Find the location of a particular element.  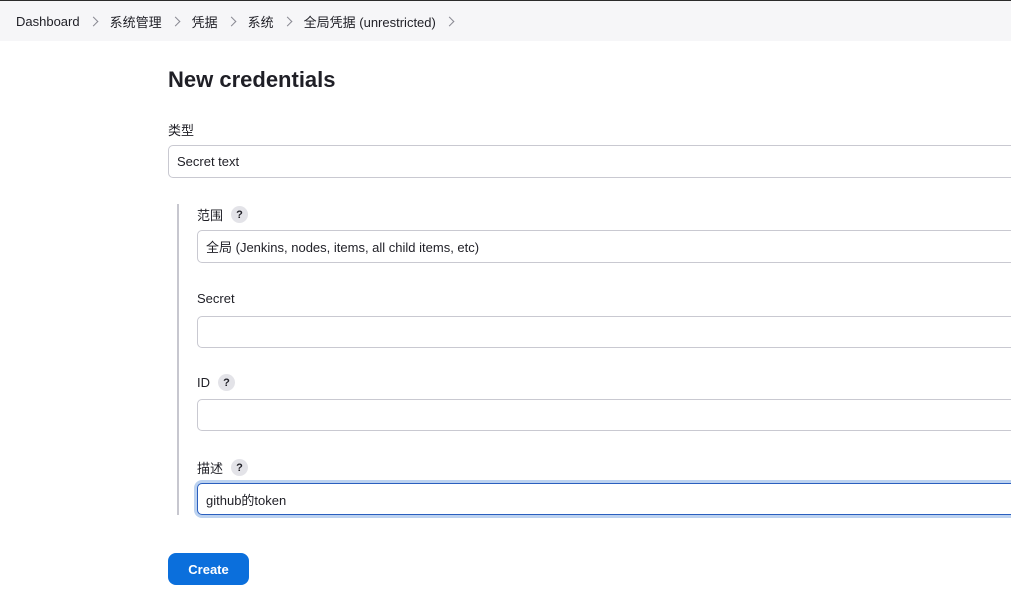

kind-select: Secret text is located at coordinates (589, 161).